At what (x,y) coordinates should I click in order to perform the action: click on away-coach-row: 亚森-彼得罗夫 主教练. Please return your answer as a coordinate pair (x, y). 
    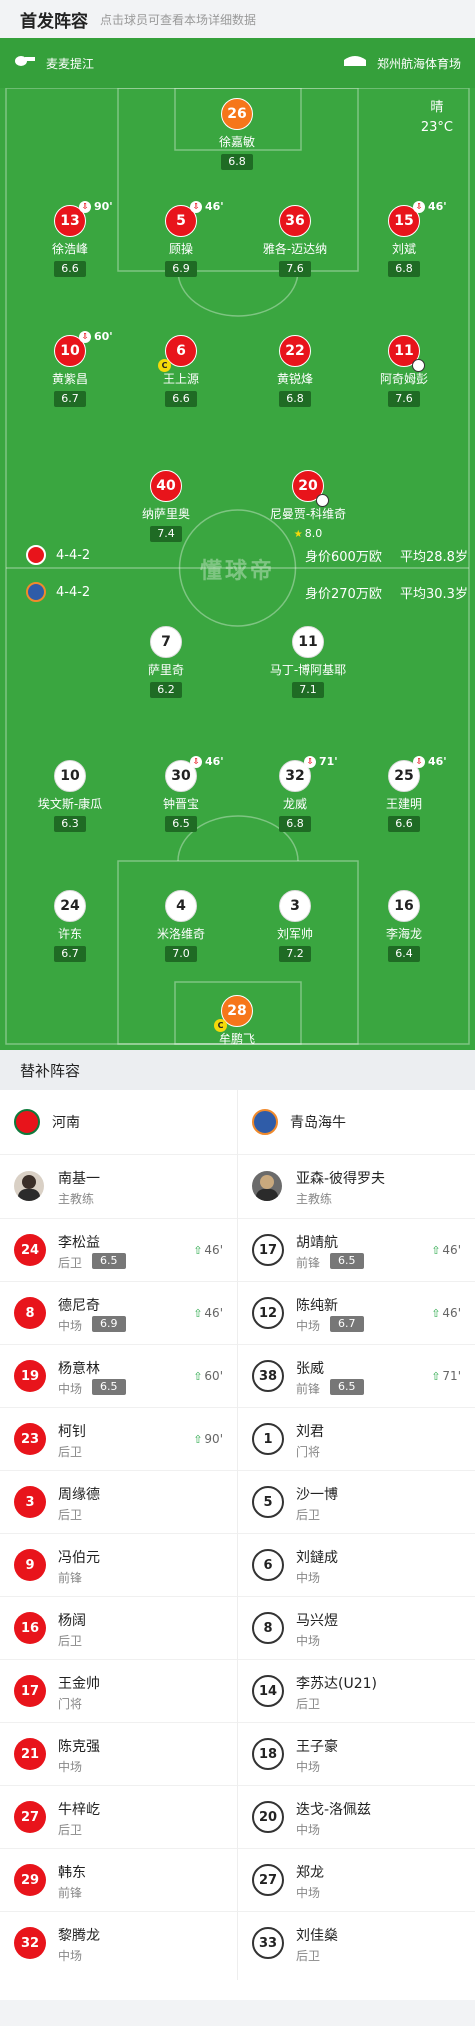
    Looking at the image, I should click on (356, 1185).